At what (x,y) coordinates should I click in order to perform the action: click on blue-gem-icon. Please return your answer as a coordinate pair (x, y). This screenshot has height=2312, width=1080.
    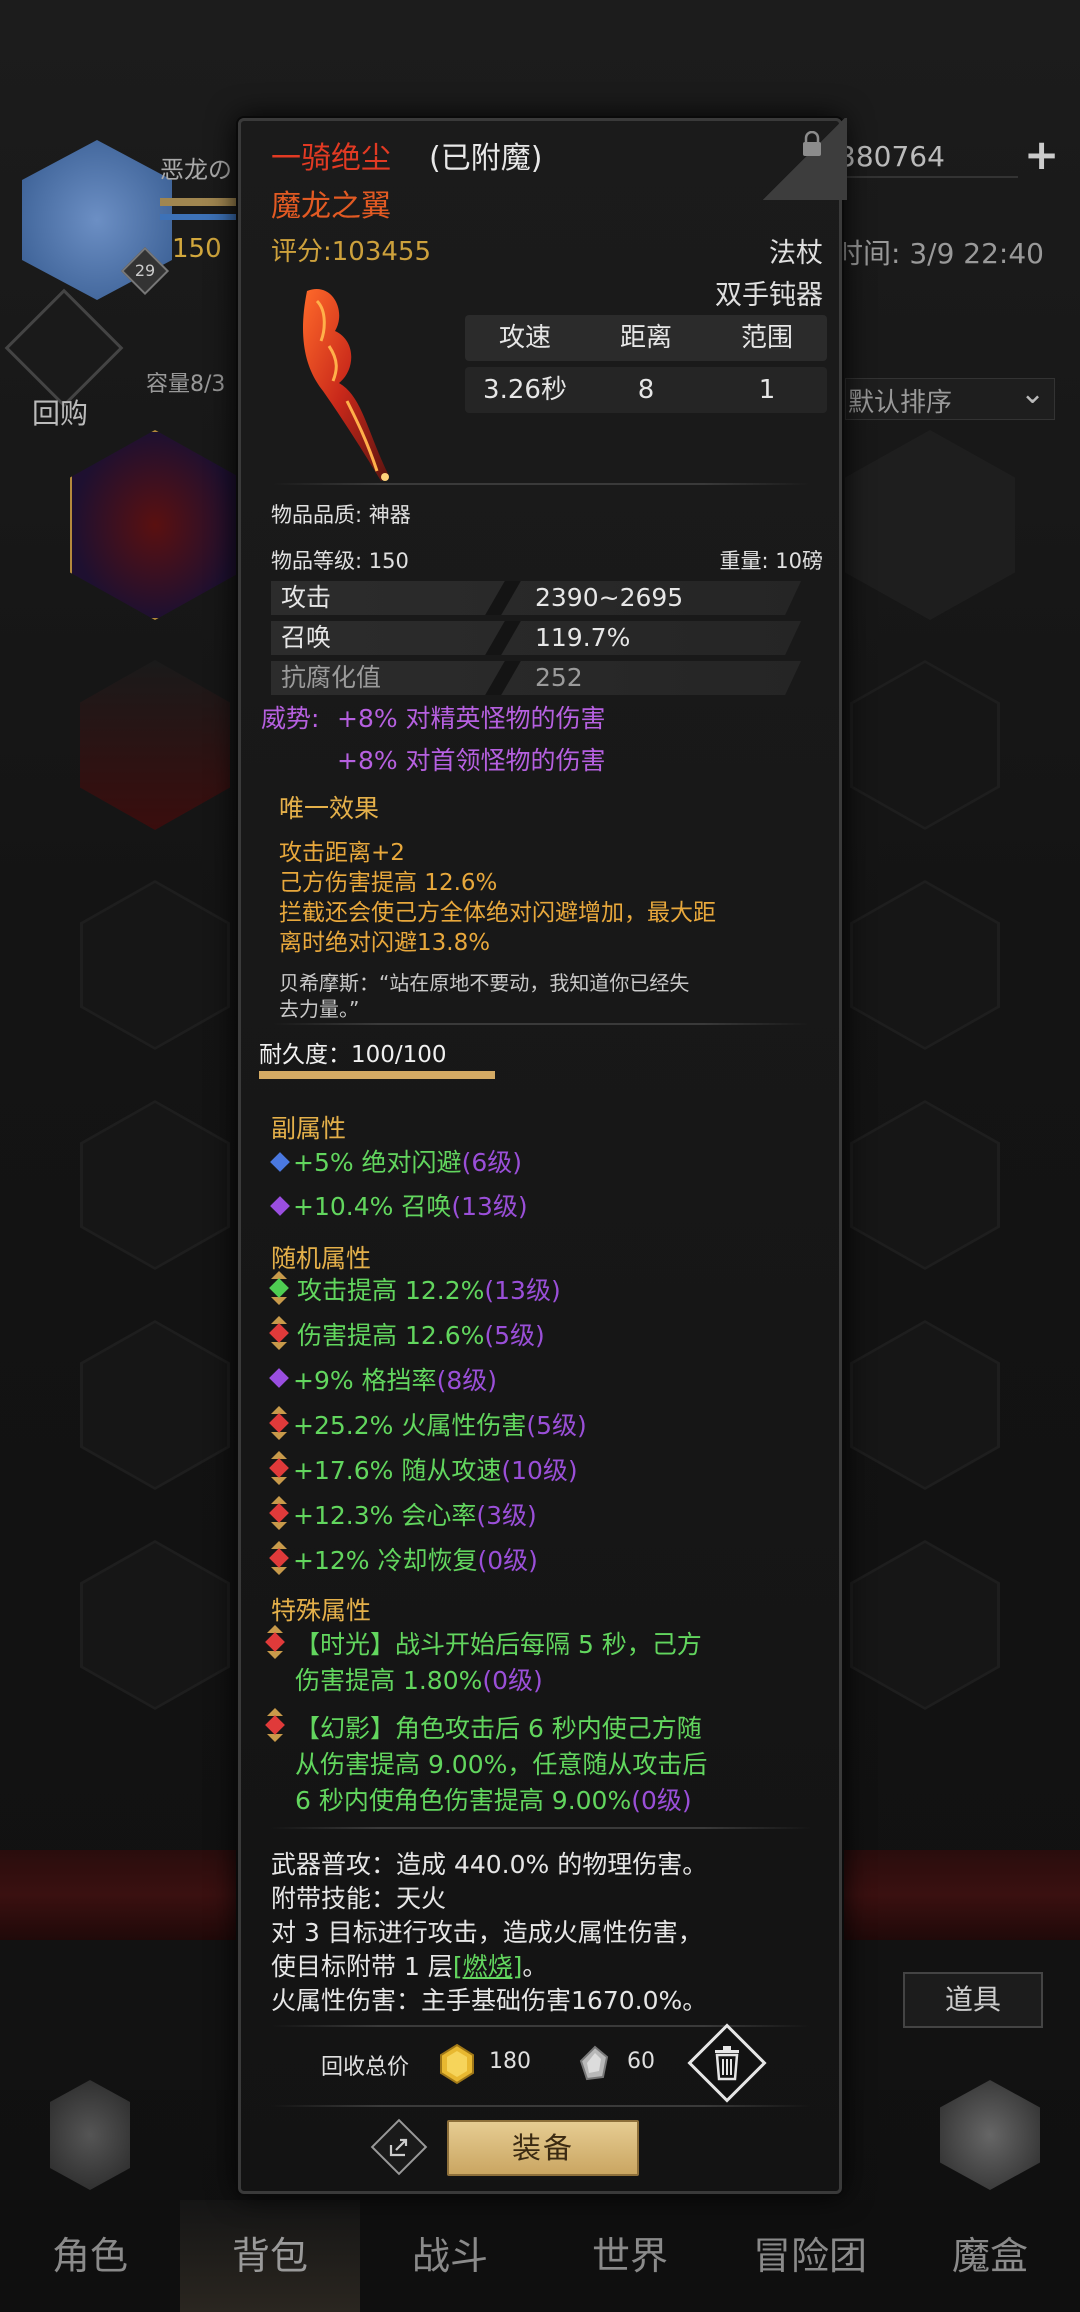
    Looking at the image, I should click on (280, 1162).